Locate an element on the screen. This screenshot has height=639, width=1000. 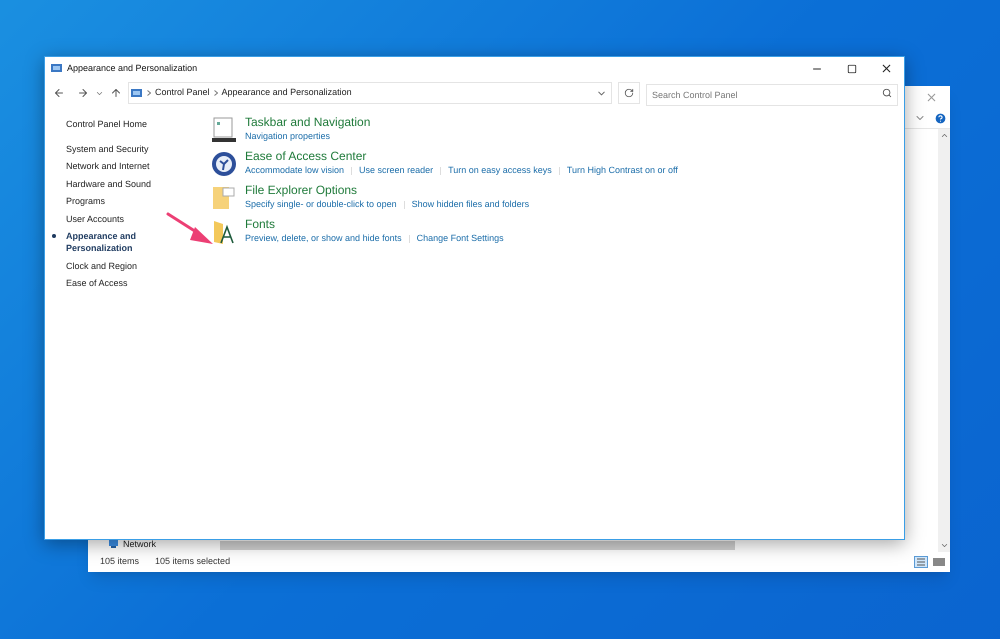
scrollbar is located at coordinates (944, 340).